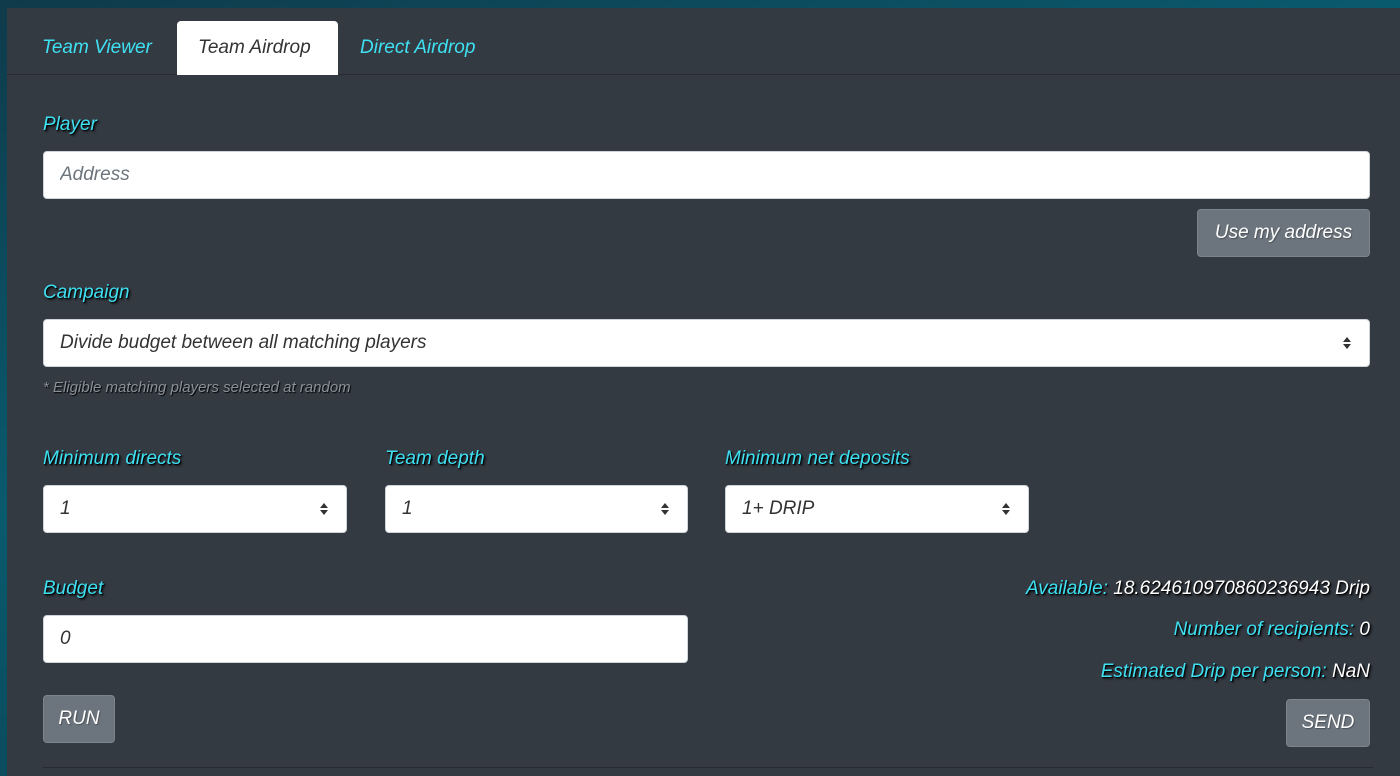  I want to click on available-value: 18.624610970860236943 Drip, so click(1241, 588).